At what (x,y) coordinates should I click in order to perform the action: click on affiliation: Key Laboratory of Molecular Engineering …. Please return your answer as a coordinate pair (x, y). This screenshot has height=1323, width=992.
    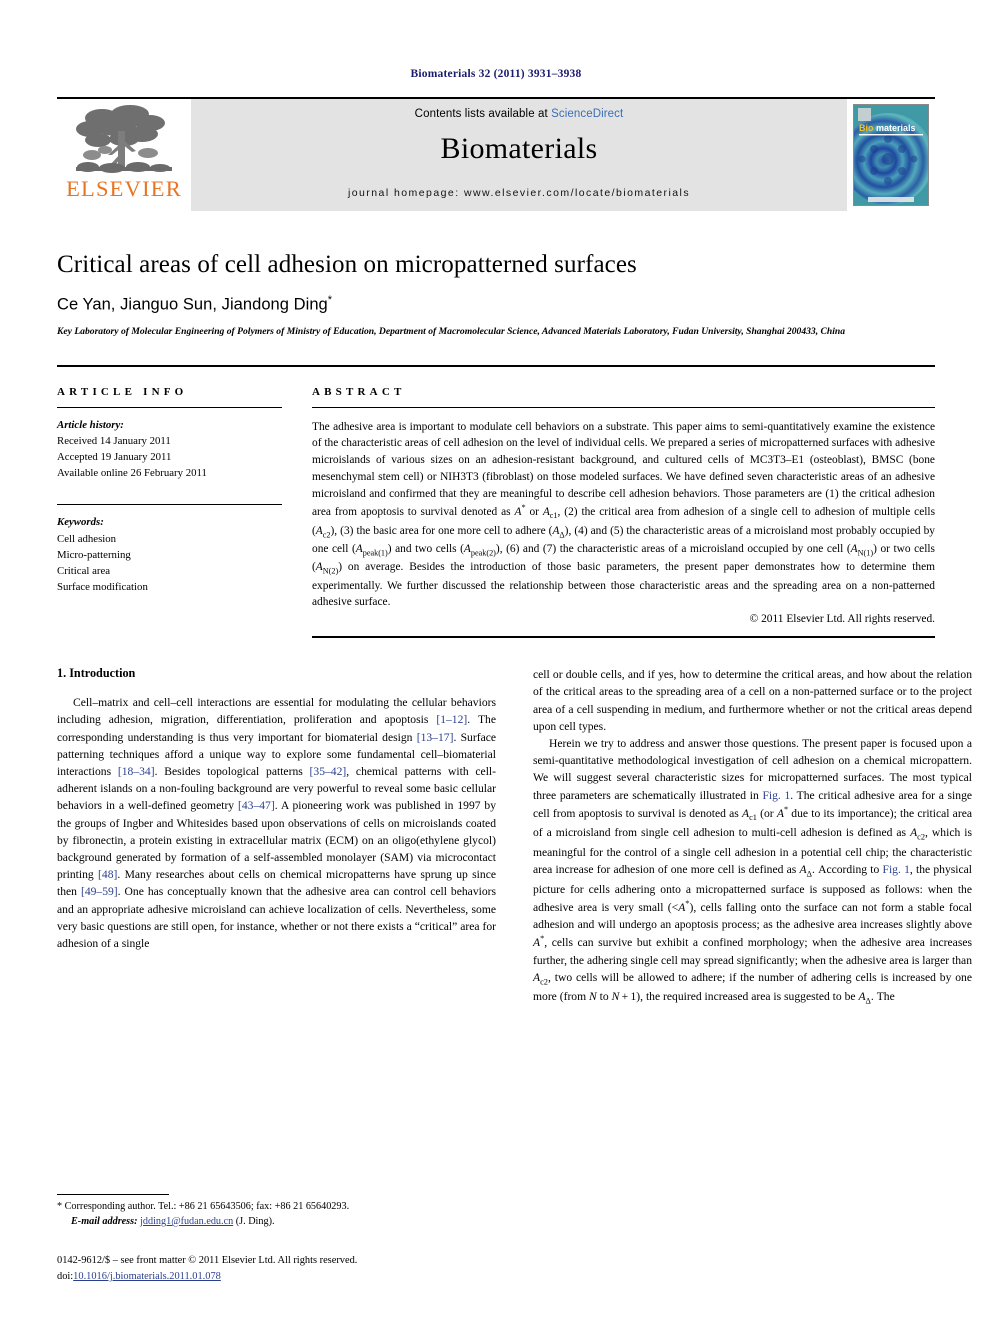
    Looking at the image, I should click on (451, 331).